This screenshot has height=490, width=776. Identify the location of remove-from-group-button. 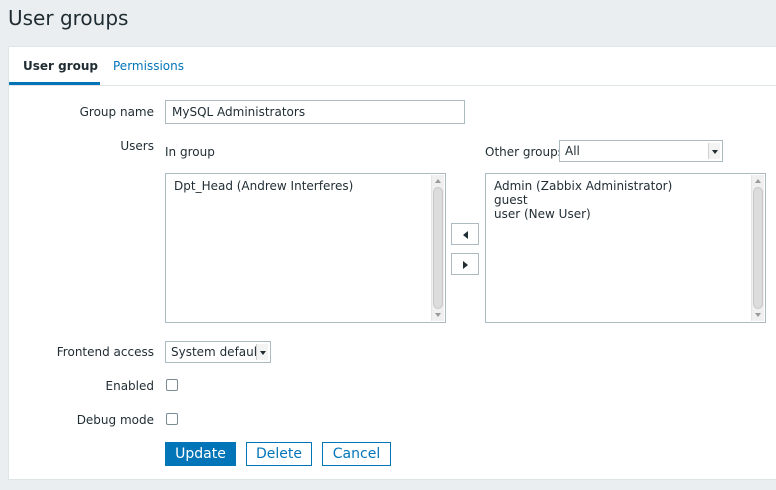
(465, 264).